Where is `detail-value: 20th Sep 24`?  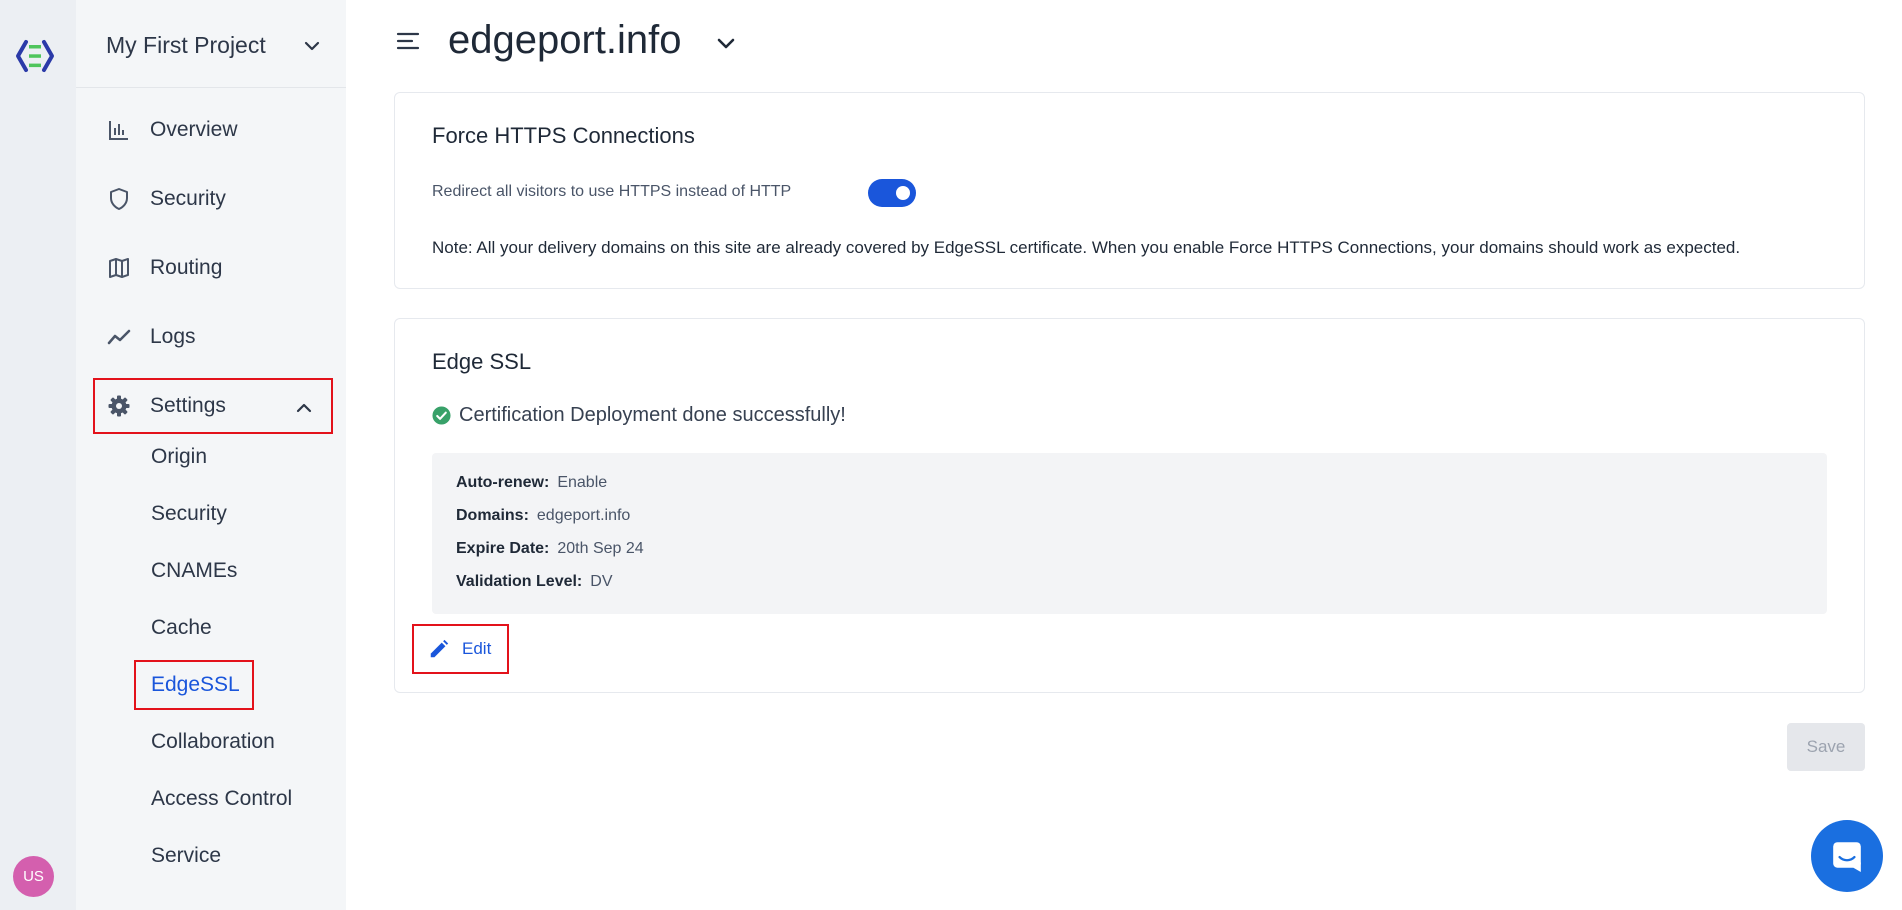 detail-value: 20th Sep 24 is located at coordinates (600, 548).